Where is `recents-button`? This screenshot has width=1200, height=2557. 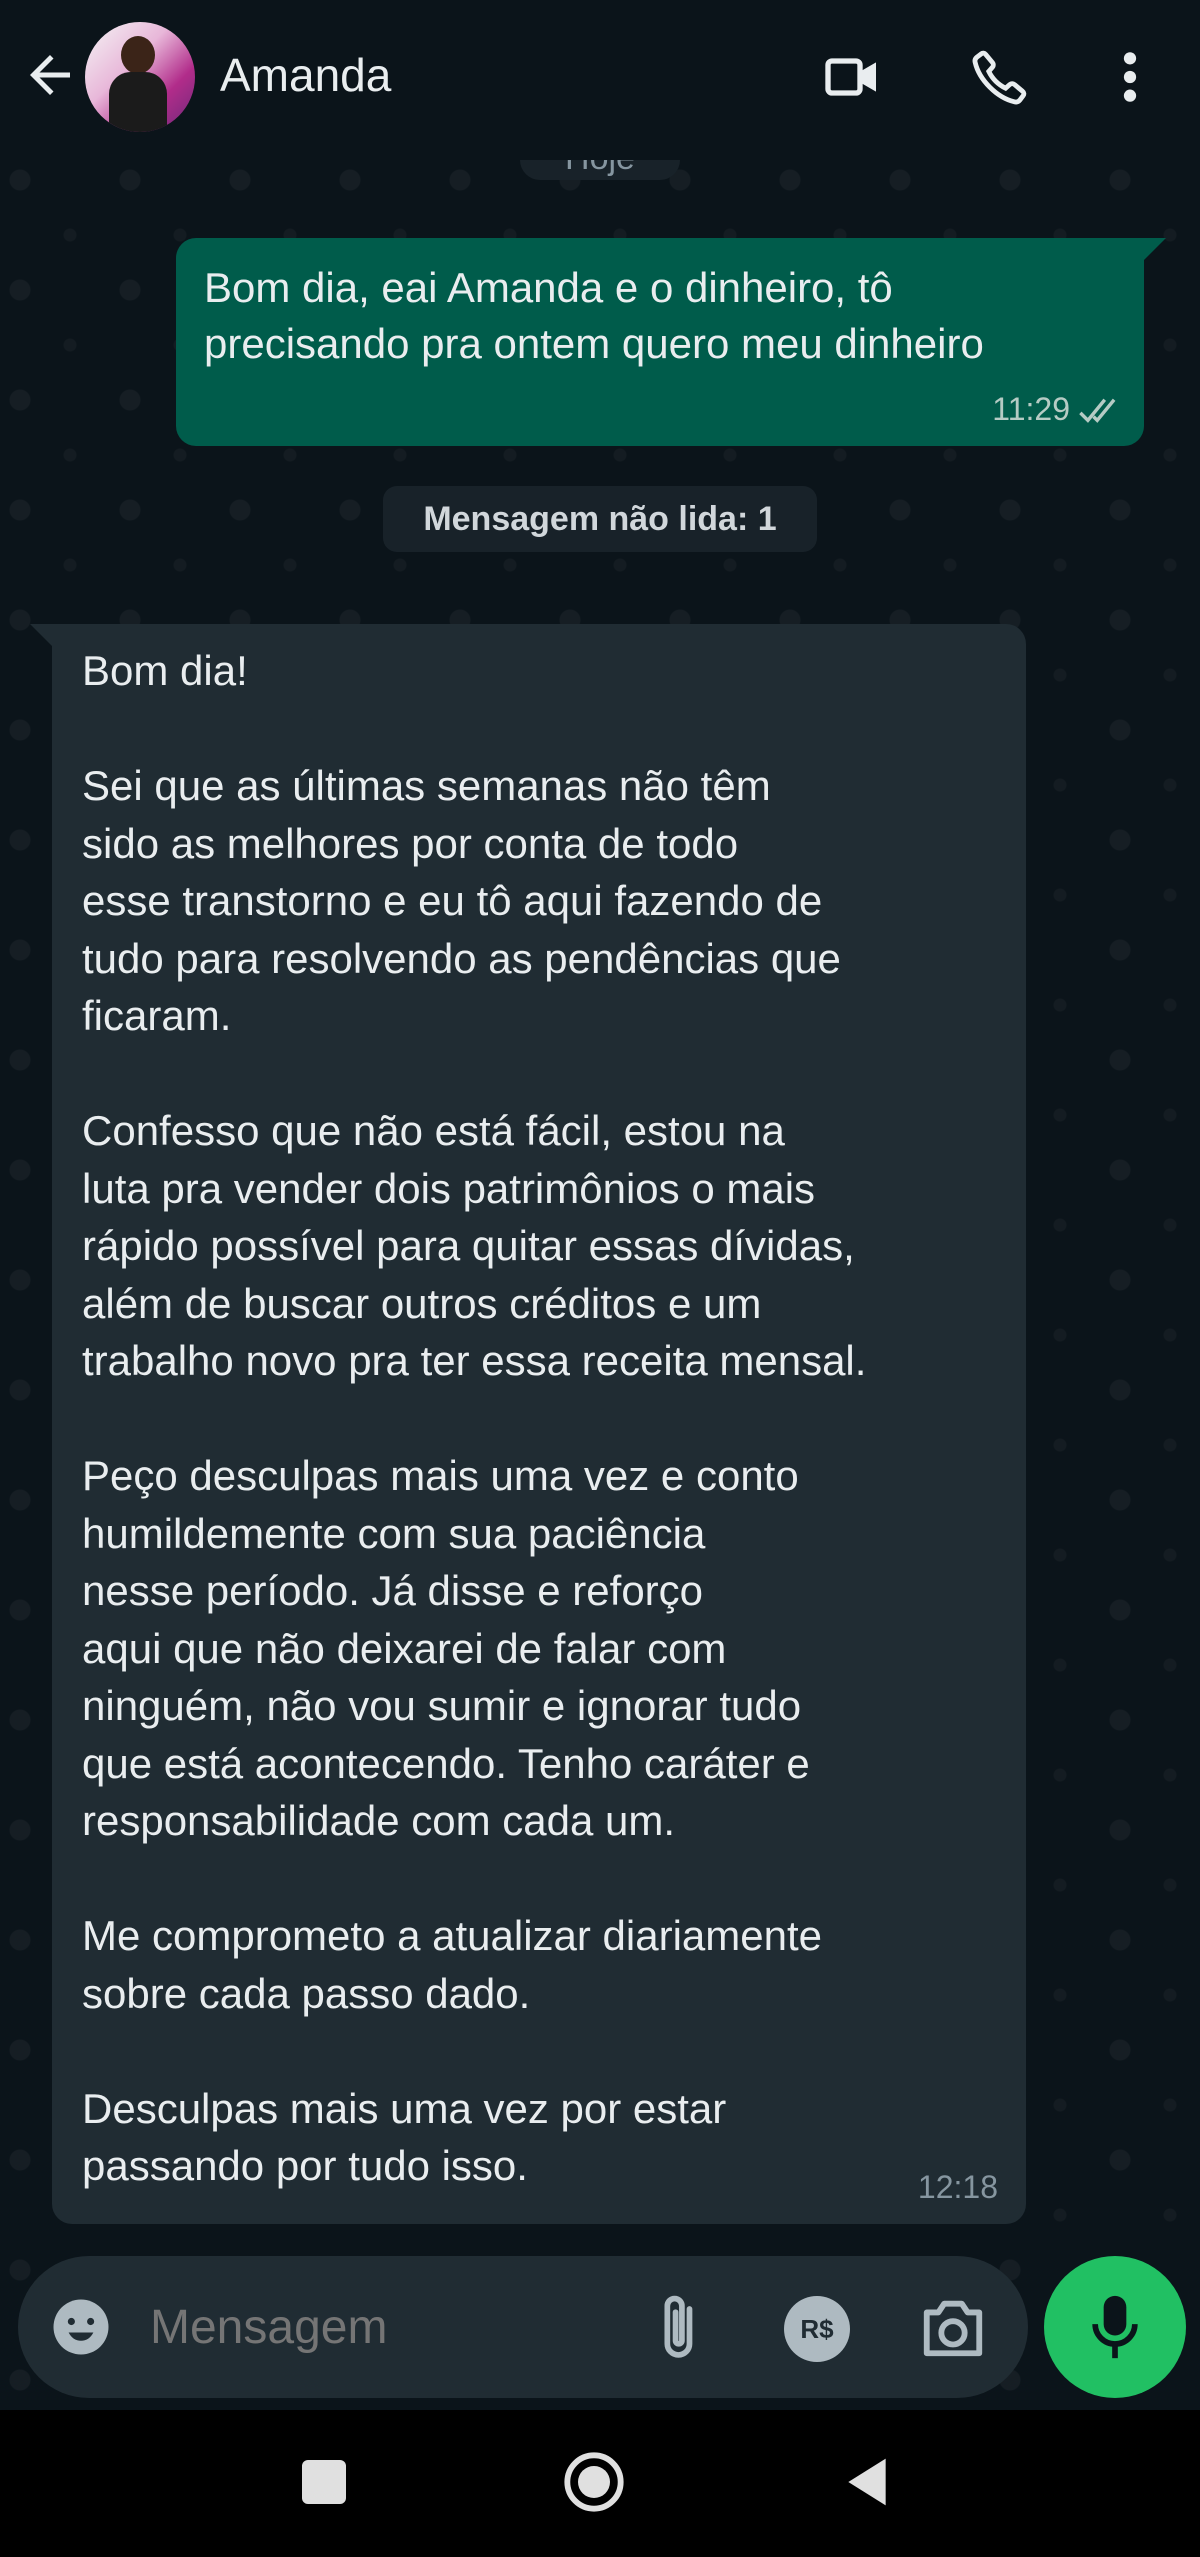
recents-button is located at coordinates (324, 2482).